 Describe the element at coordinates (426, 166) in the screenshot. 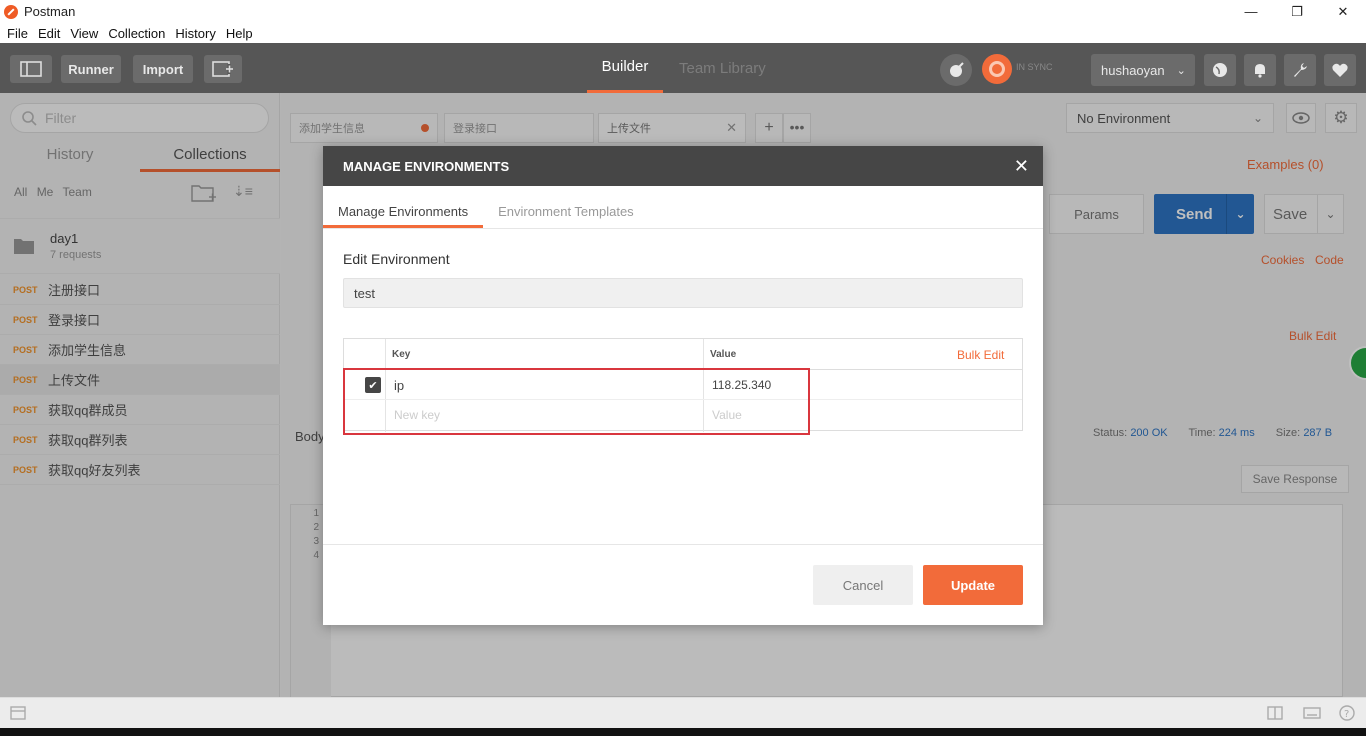

I see `modal-title: MANAGE ENVIRONMENTS` at that location.